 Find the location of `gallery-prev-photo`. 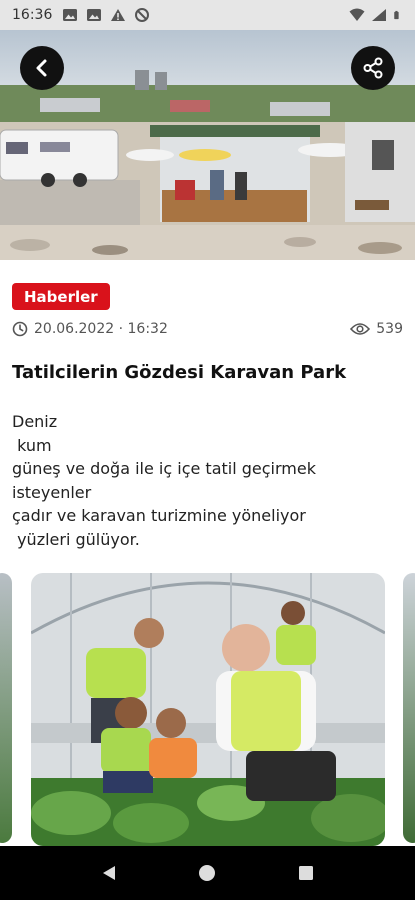

gallery-prev-photo is located at coordinates (6, 708).